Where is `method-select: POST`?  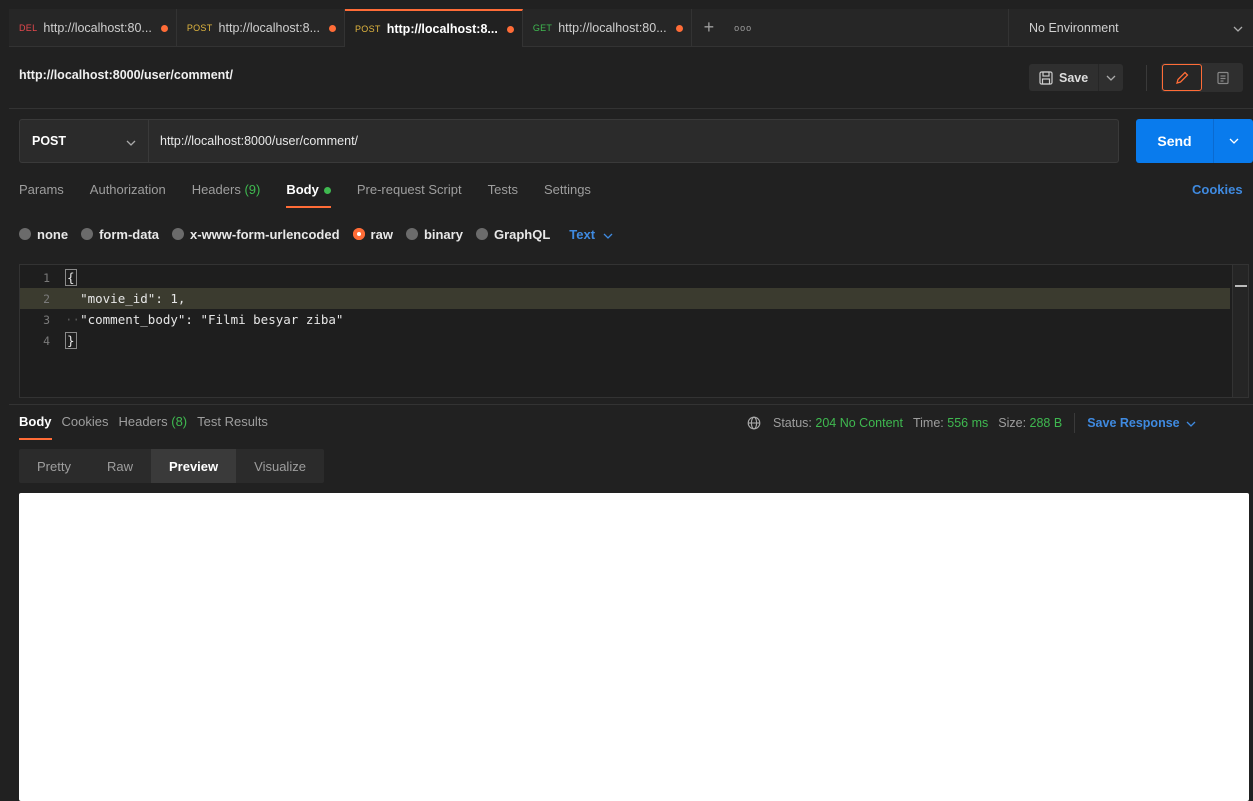
method-select: POST is located at coordinates (84, 141).